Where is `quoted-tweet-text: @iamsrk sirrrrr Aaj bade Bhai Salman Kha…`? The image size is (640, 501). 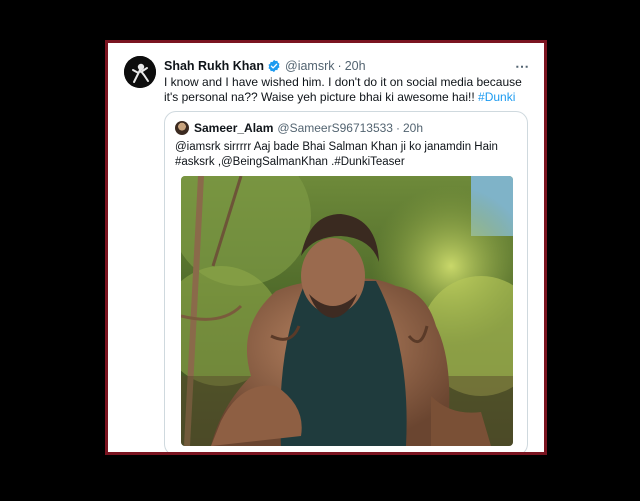
quoted-tweet-text: @iamsrk sirrrrr Aaj bade Bhai Salman Kha… is located at coordinates (345, 155).